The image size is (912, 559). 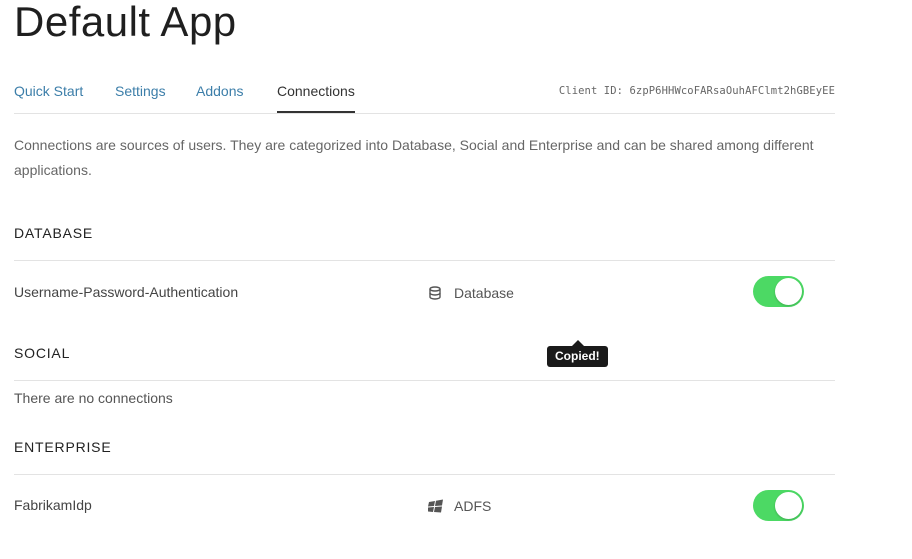 I want to click on database-icon, so click(x=435, y=293).